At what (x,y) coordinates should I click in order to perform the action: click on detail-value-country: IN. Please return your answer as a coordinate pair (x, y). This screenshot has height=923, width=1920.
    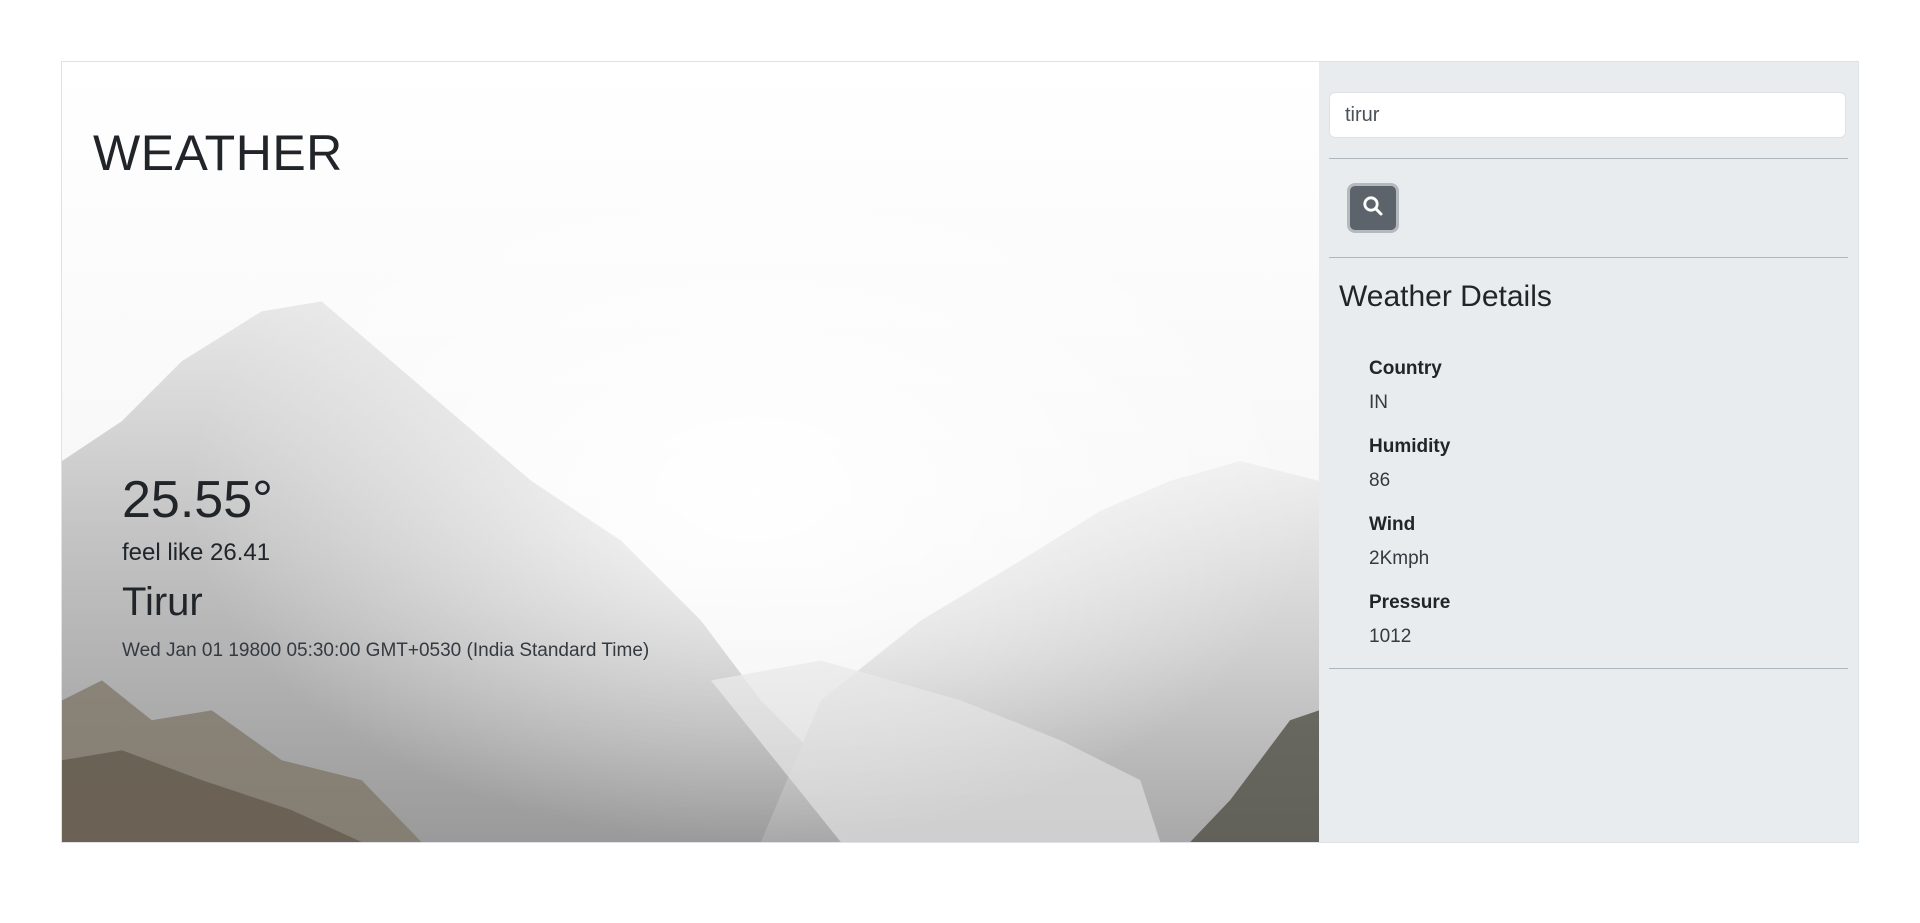
    Looking at the image, I should click on (1378, 402).